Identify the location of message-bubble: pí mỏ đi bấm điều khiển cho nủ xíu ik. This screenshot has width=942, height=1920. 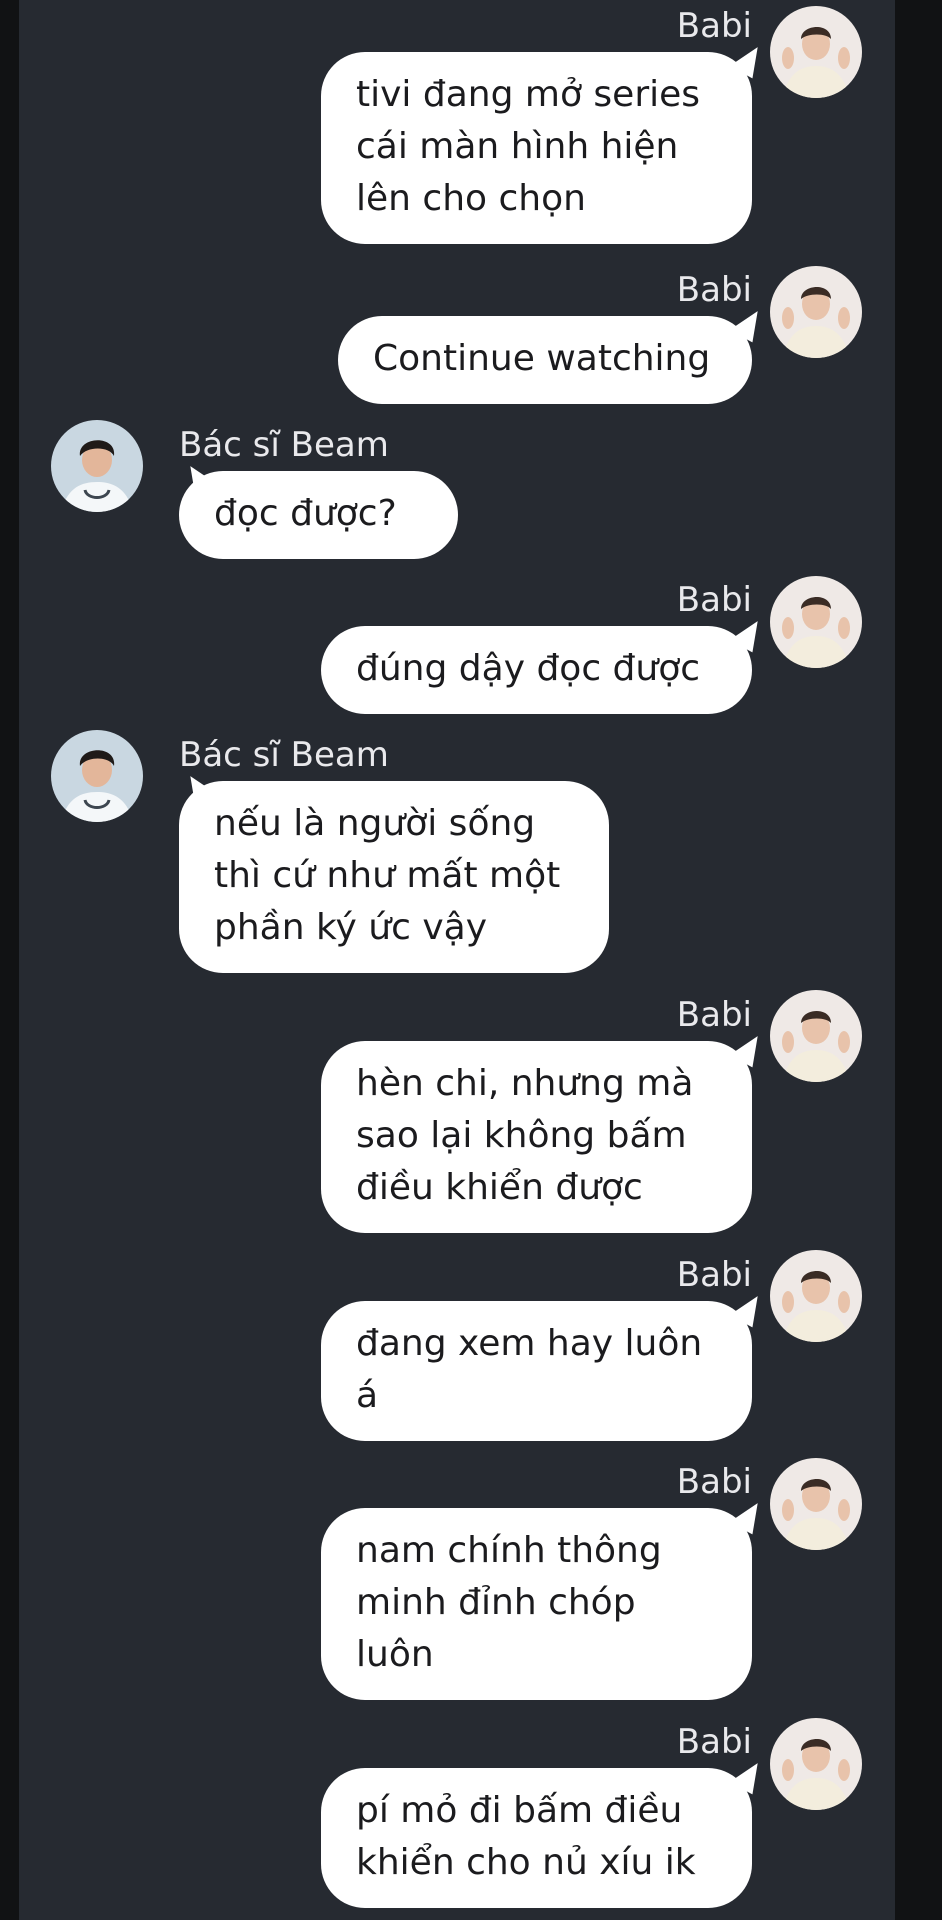
(536, 1838).